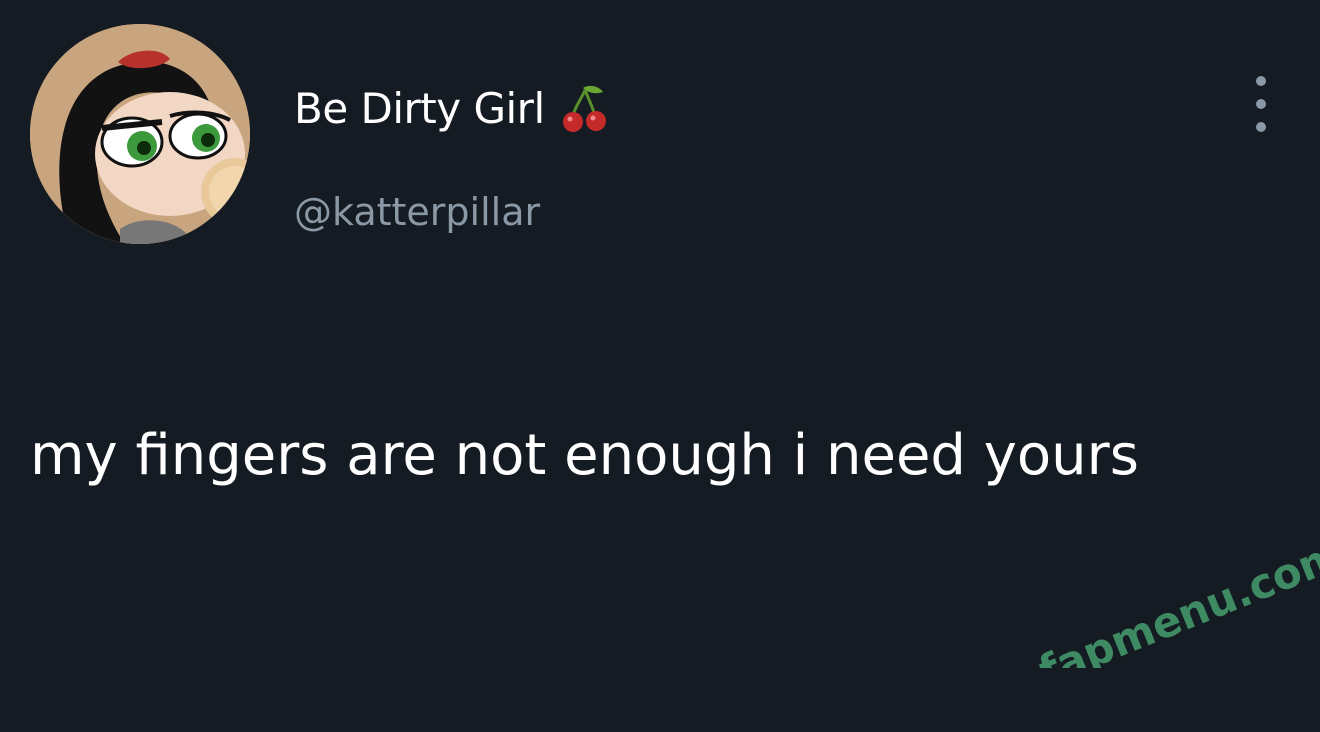 The image size is (1320, 732). What do you see at coordinates (1261, 81) in the screenshot?
I see `more-vertical-icon` at bounding box center [1261, 81].